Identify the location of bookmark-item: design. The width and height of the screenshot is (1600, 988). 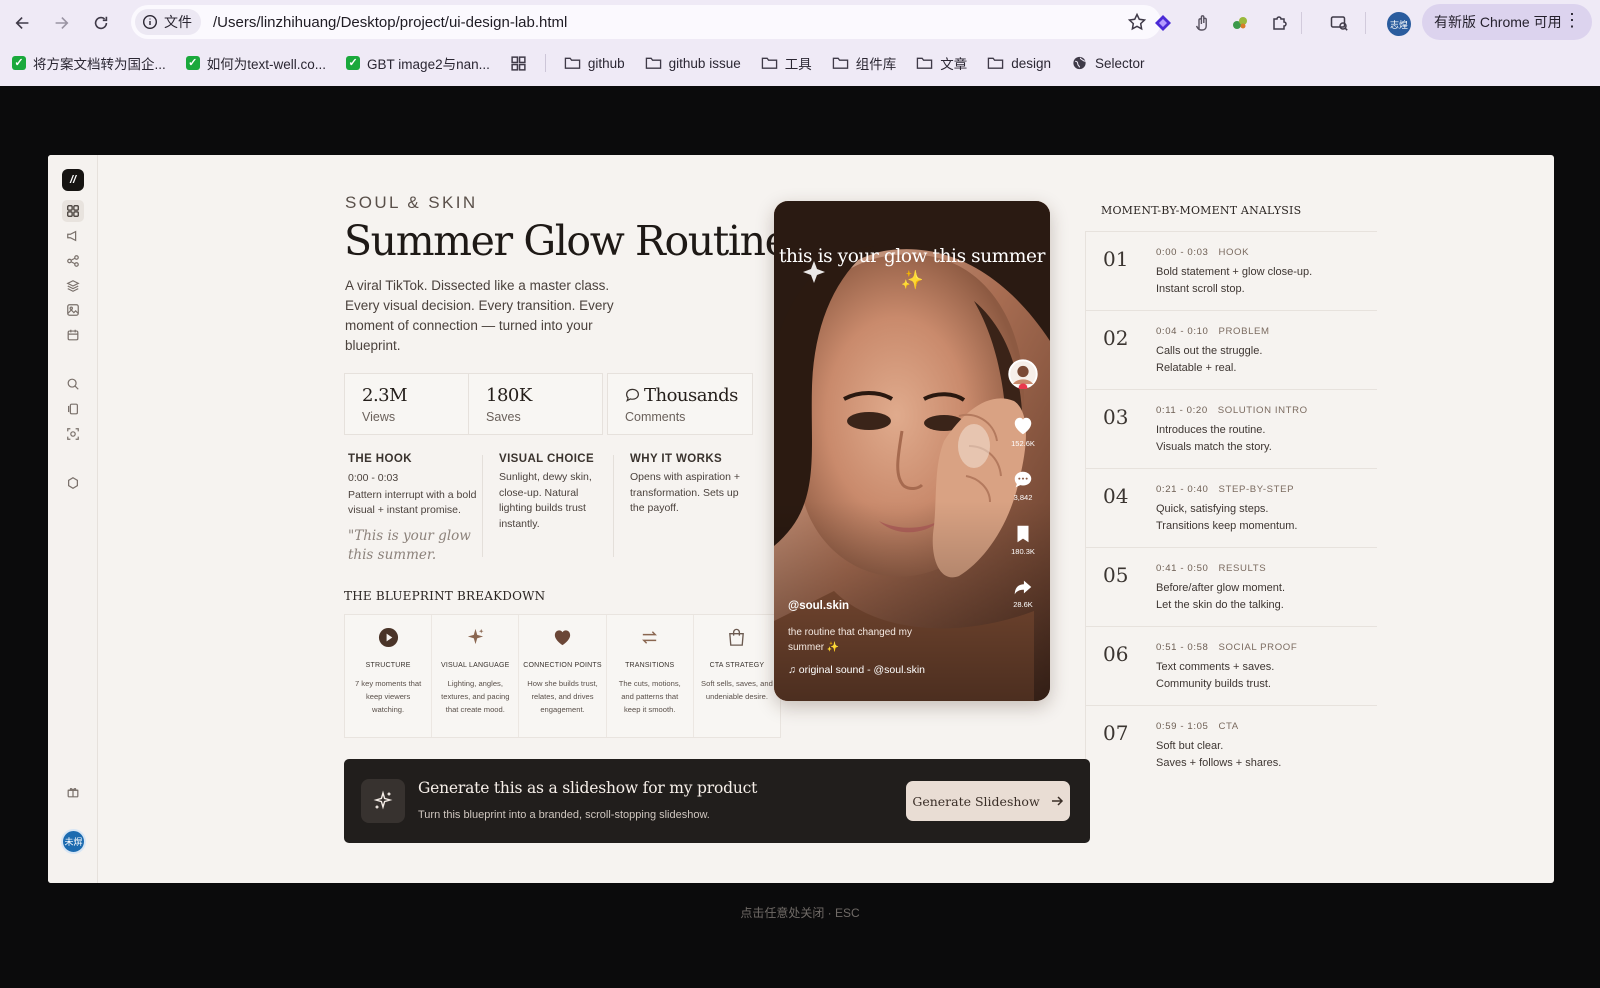
(1019, 63).